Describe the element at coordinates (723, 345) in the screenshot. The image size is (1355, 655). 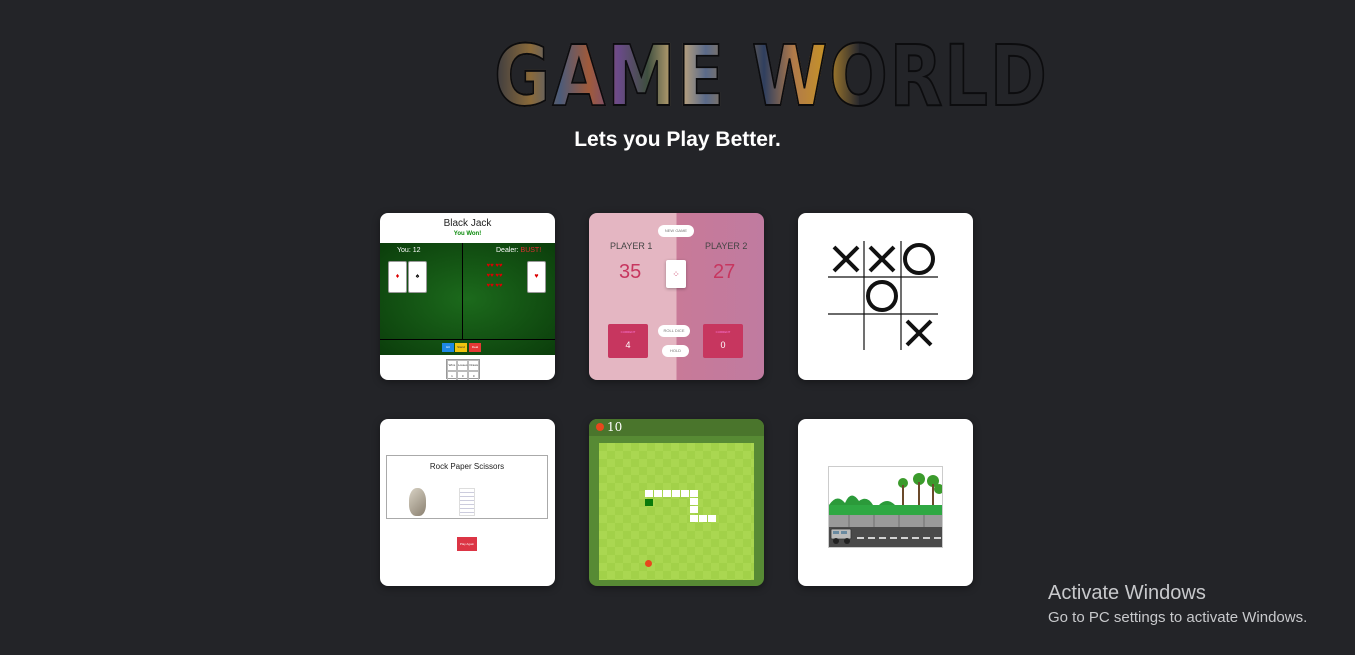
I see `player2-current: 0` at that location.